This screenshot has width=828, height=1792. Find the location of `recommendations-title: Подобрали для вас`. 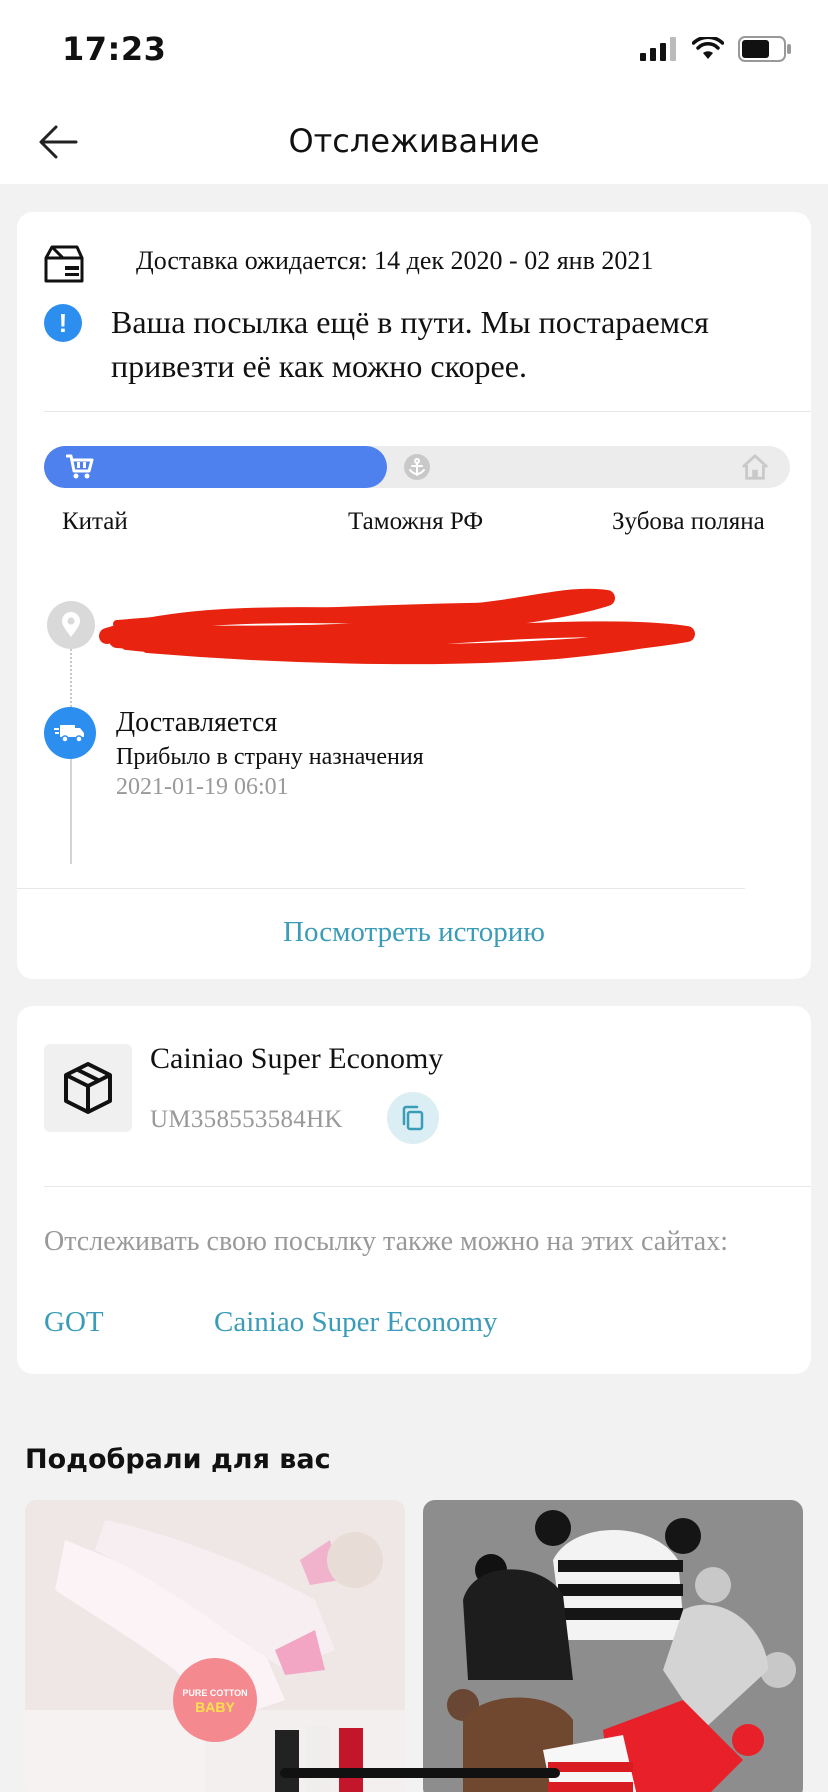

recommendations-title: Подобрали для вас is located at coordinates (178, 1459).